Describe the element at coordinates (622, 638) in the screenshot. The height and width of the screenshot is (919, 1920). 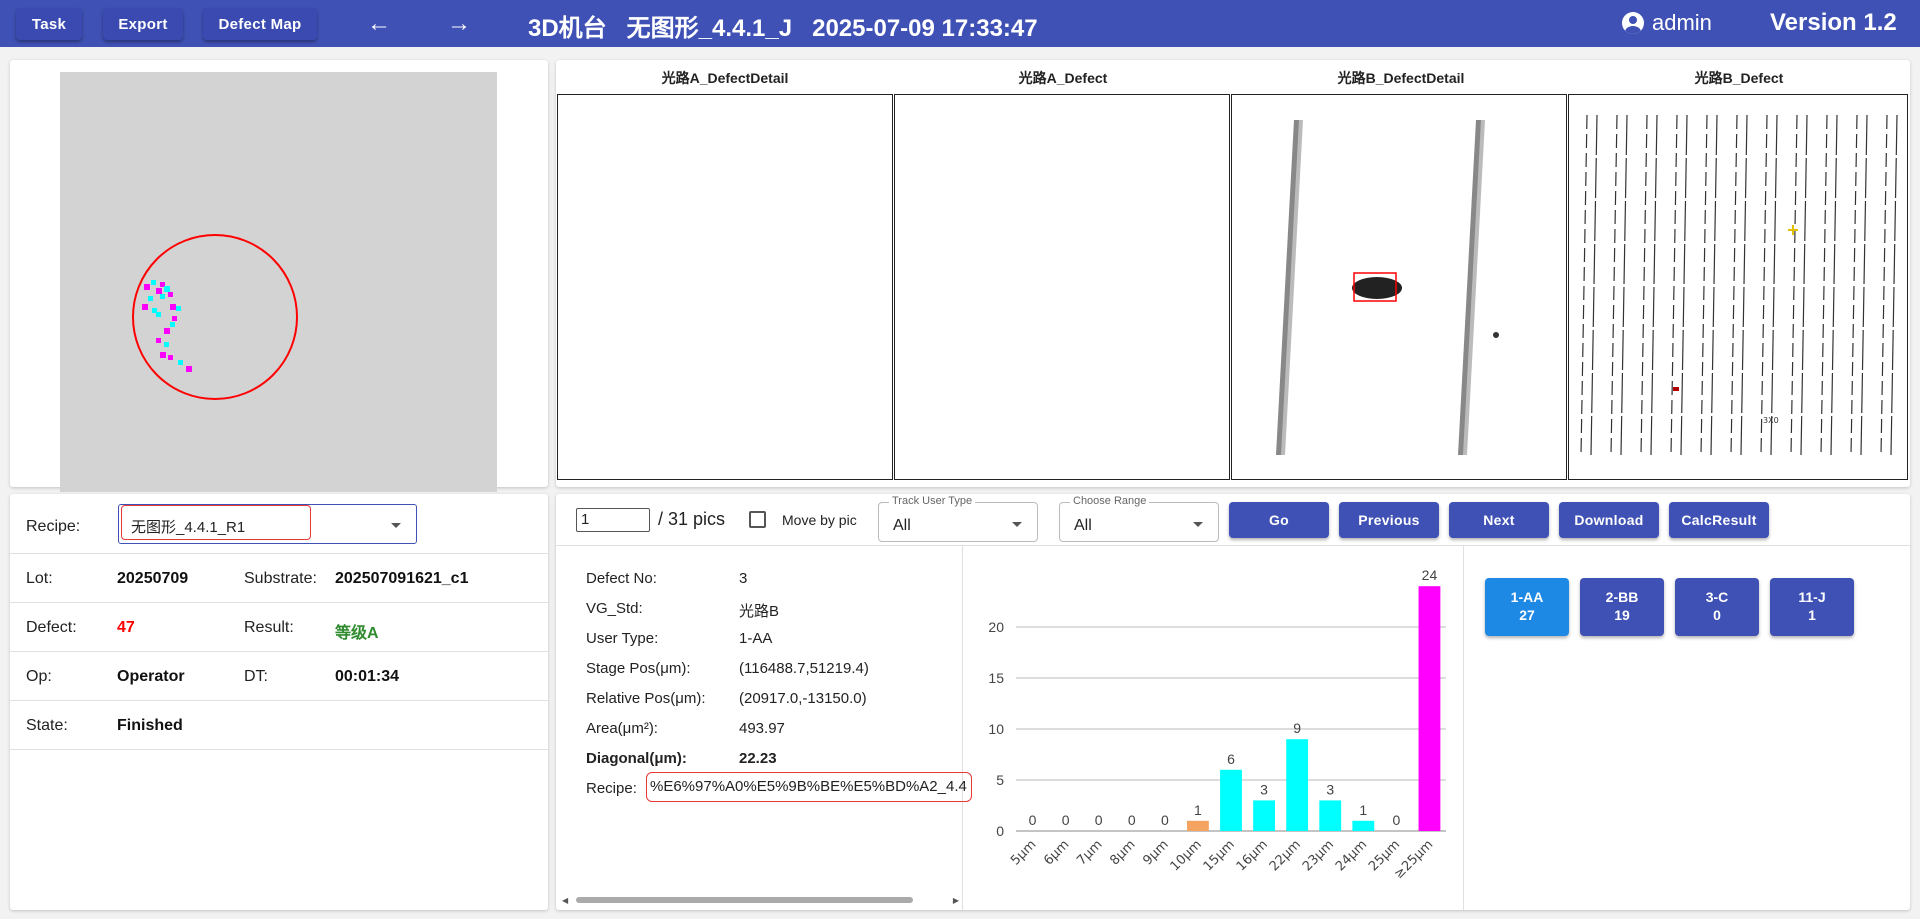
I see `user-type-label: User Type:` at that location.